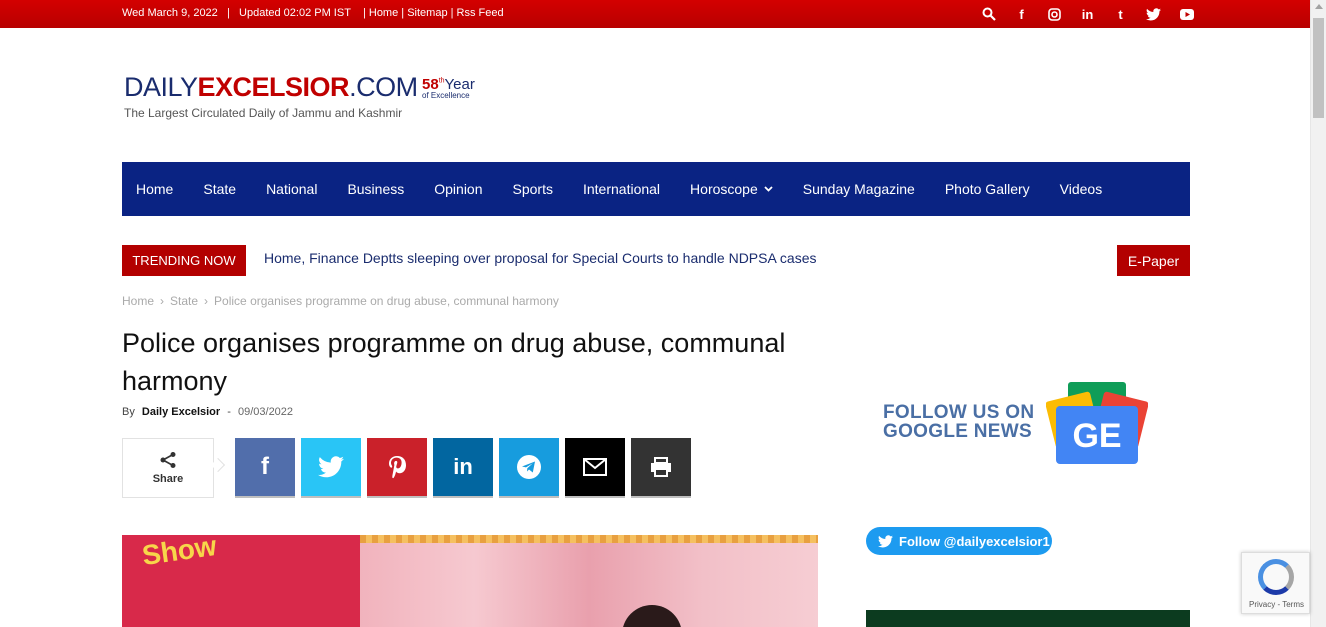 Image resolution: width=1326 pixels, height=627 pixels. What do you see at coordinates (448, 88) in the screenshot?
I see `logo-years-badge: 58thYear of Excellence` at bounding box center [448, 88].